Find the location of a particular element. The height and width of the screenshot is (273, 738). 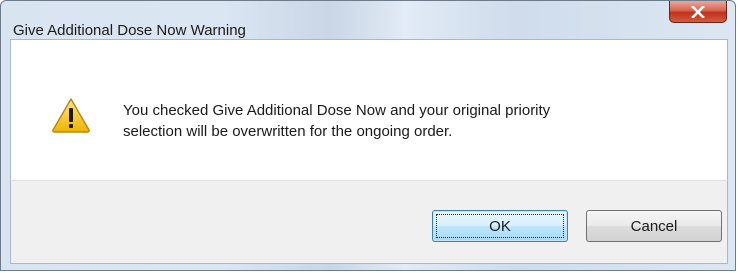

close-x-icon is located at coordinates (698, 11).